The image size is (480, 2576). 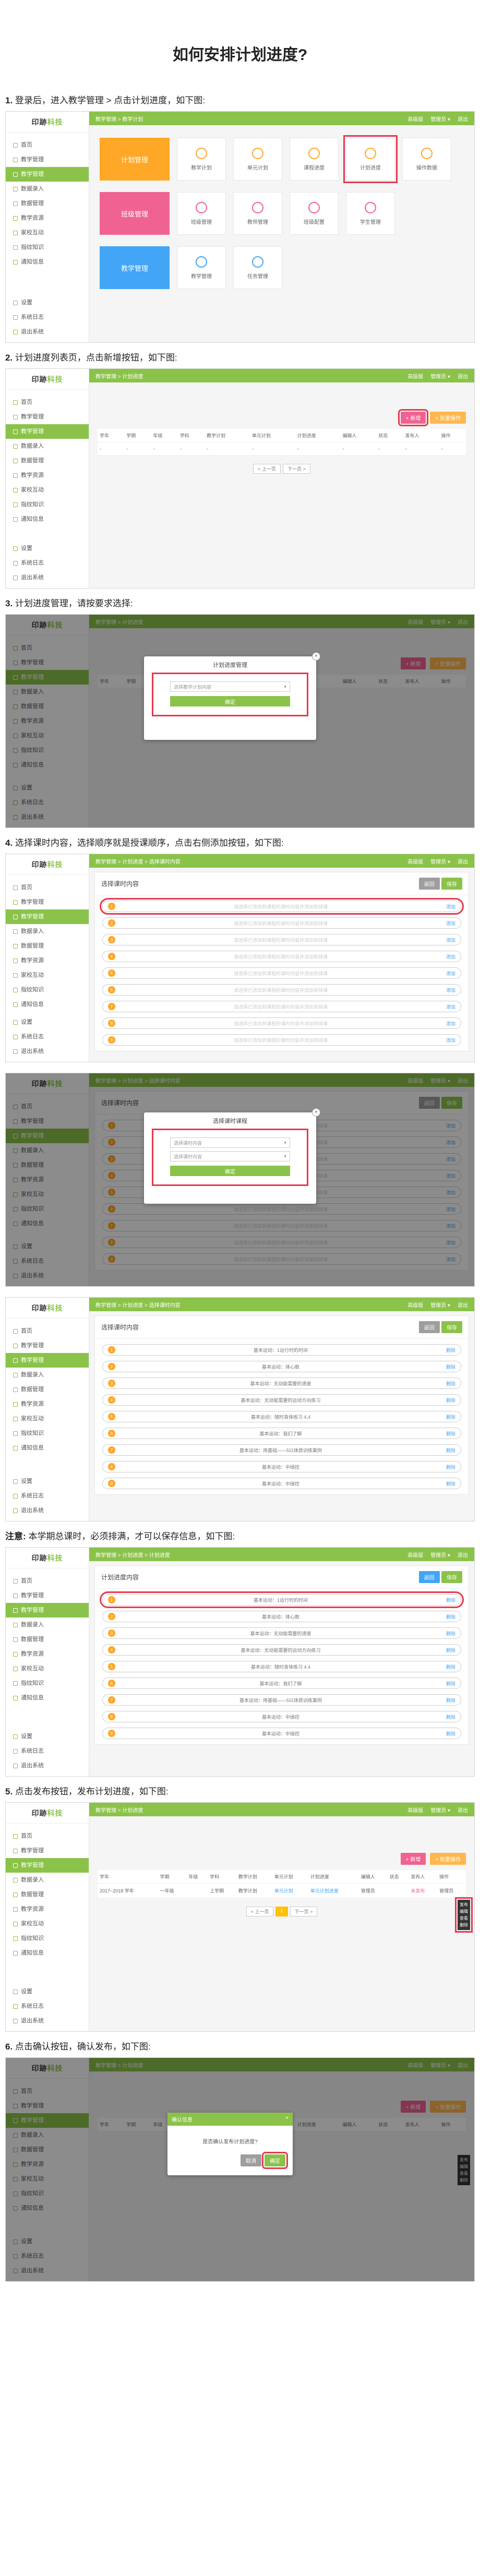 What do you see at coordinates (464, 1904) in the screenshot?
I see `menu-item: 发布` at bounding box center [464, 1904].